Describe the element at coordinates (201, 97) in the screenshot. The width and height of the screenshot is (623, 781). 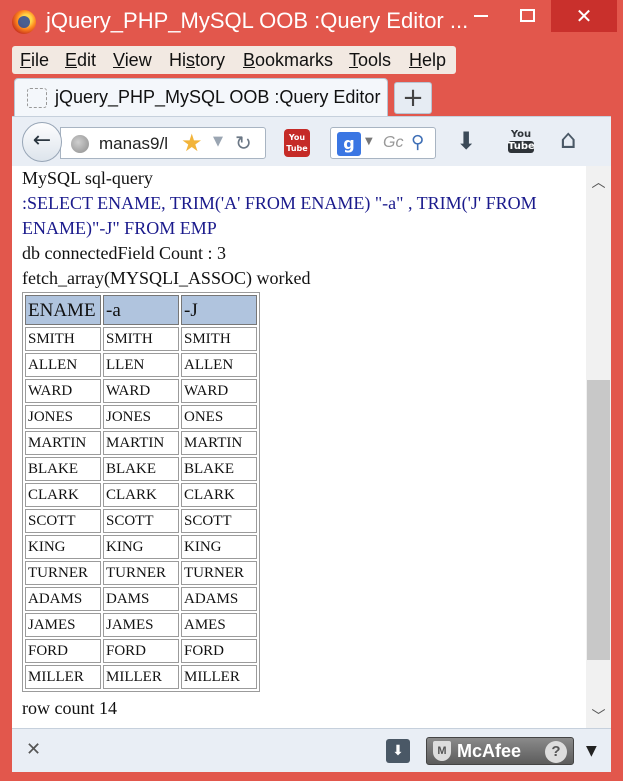
I see `tab-query-editor: jQuery_PHP_MySQL OOB :Query Editor` at that location.